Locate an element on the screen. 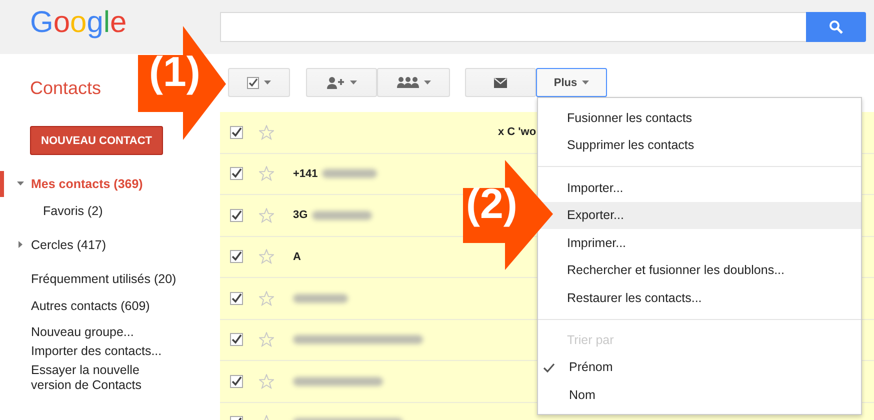 The image size is (874, 420). sidebar-item: Autres contacts (609) is located at coordinates (90, 305).